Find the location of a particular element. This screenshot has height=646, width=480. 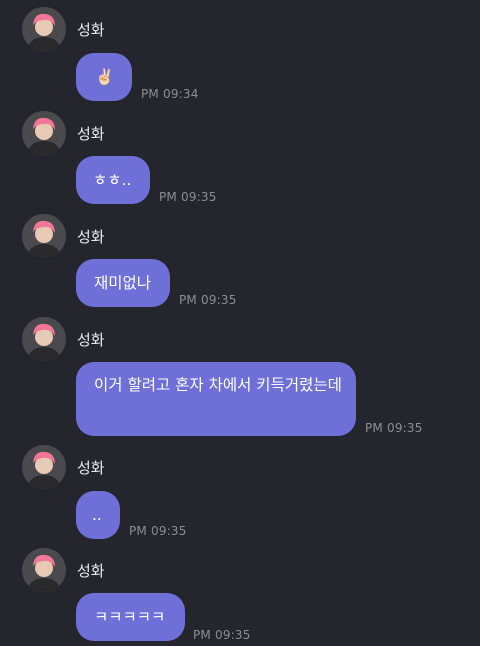

message-time: PM 09:34 is located at coordinates (170, 94).